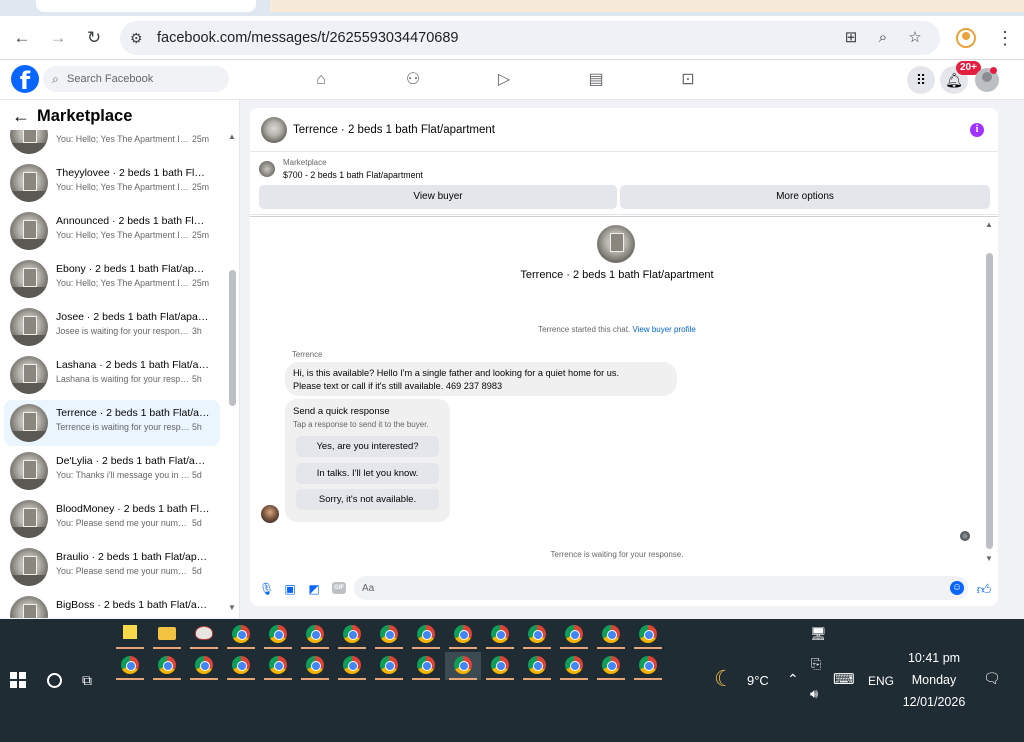 Image resolution: width=1024 pixels, height=742 pixels. Describe the element at coordinates (204, 635) in the screenshot. I see `paint-taskbar-icon` at that location.